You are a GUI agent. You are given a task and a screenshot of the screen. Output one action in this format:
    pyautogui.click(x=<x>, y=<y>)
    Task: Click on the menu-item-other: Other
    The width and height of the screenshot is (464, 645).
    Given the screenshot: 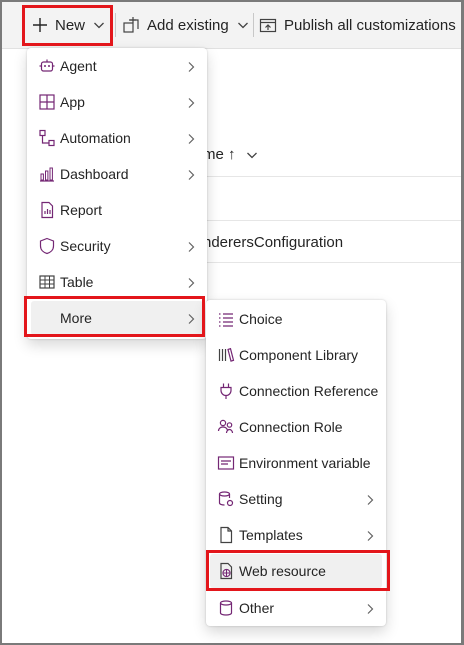 What is the action you would take?
    pyautogui.click(x=296, y=608)
    